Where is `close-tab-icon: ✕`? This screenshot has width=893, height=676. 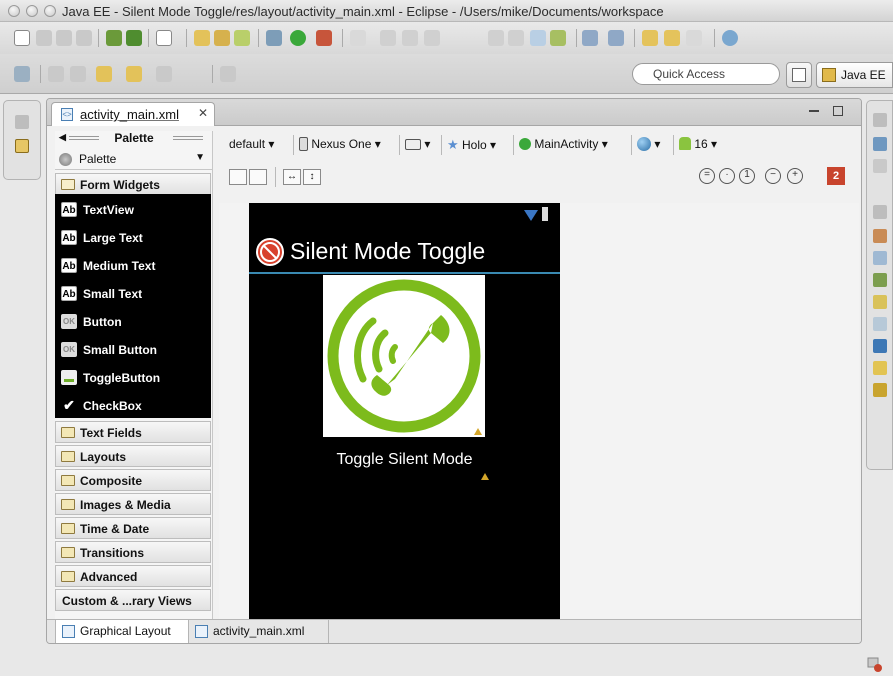
close-tab-icon: ✕ is located at coordinates (203, 113).